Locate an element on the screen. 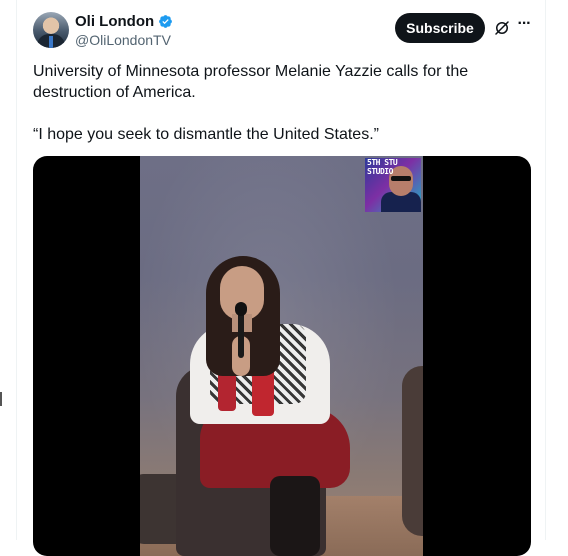  video-legs is located at coordinates (295, 516).